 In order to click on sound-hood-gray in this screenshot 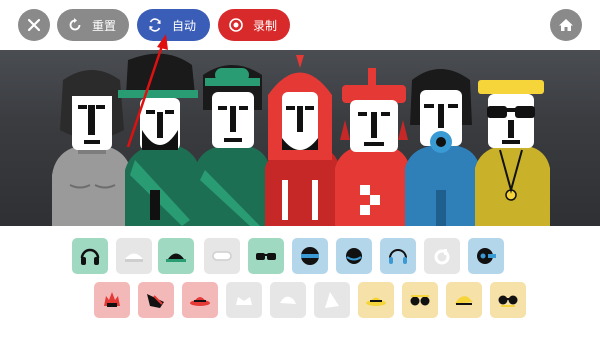, I will do `click(332, 300)`.